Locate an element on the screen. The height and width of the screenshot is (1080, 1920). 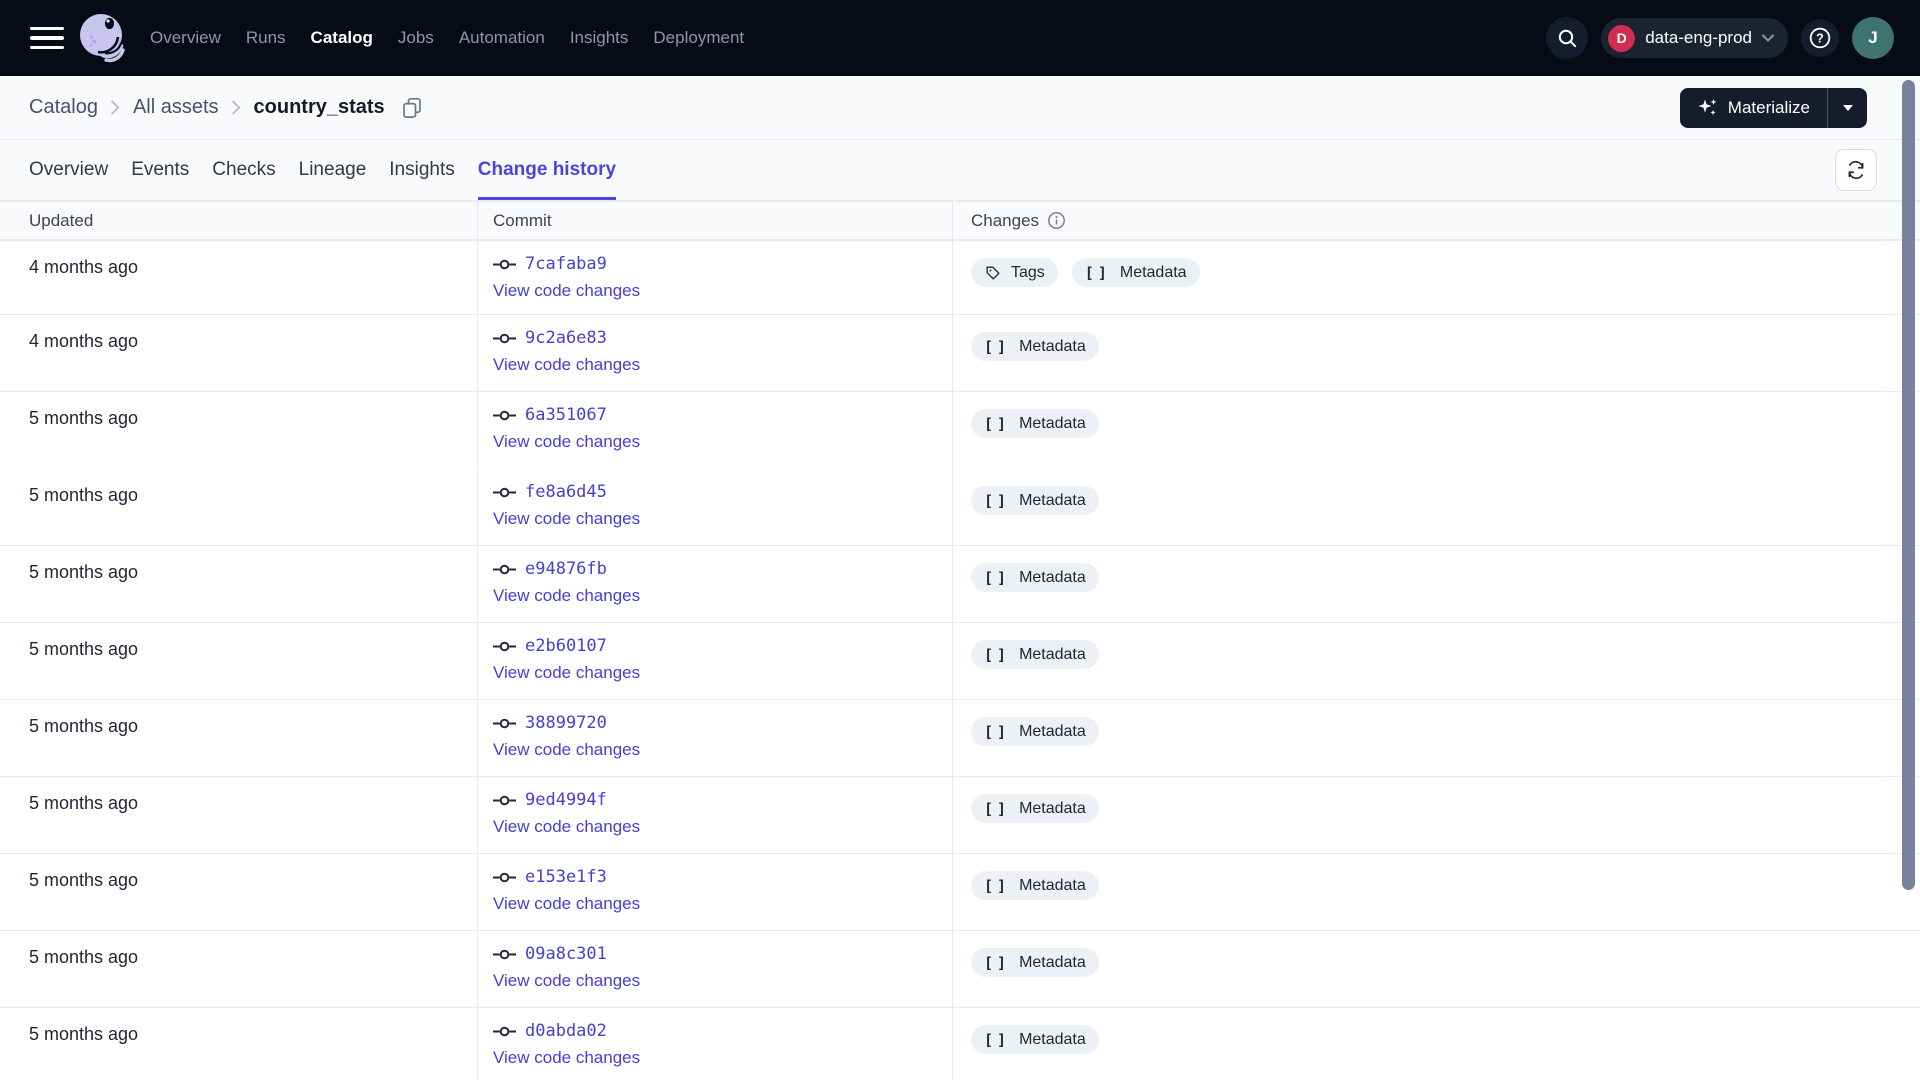
breadcrumb-link-catalog: Catalog is located at coordinates (63, 107).